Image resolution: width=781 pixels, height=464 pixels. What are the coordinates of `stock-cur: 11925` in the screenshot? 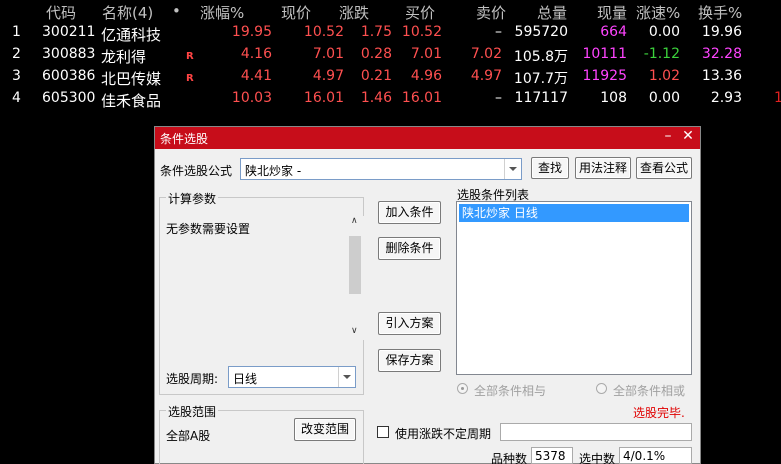 It's located at (604, 76).